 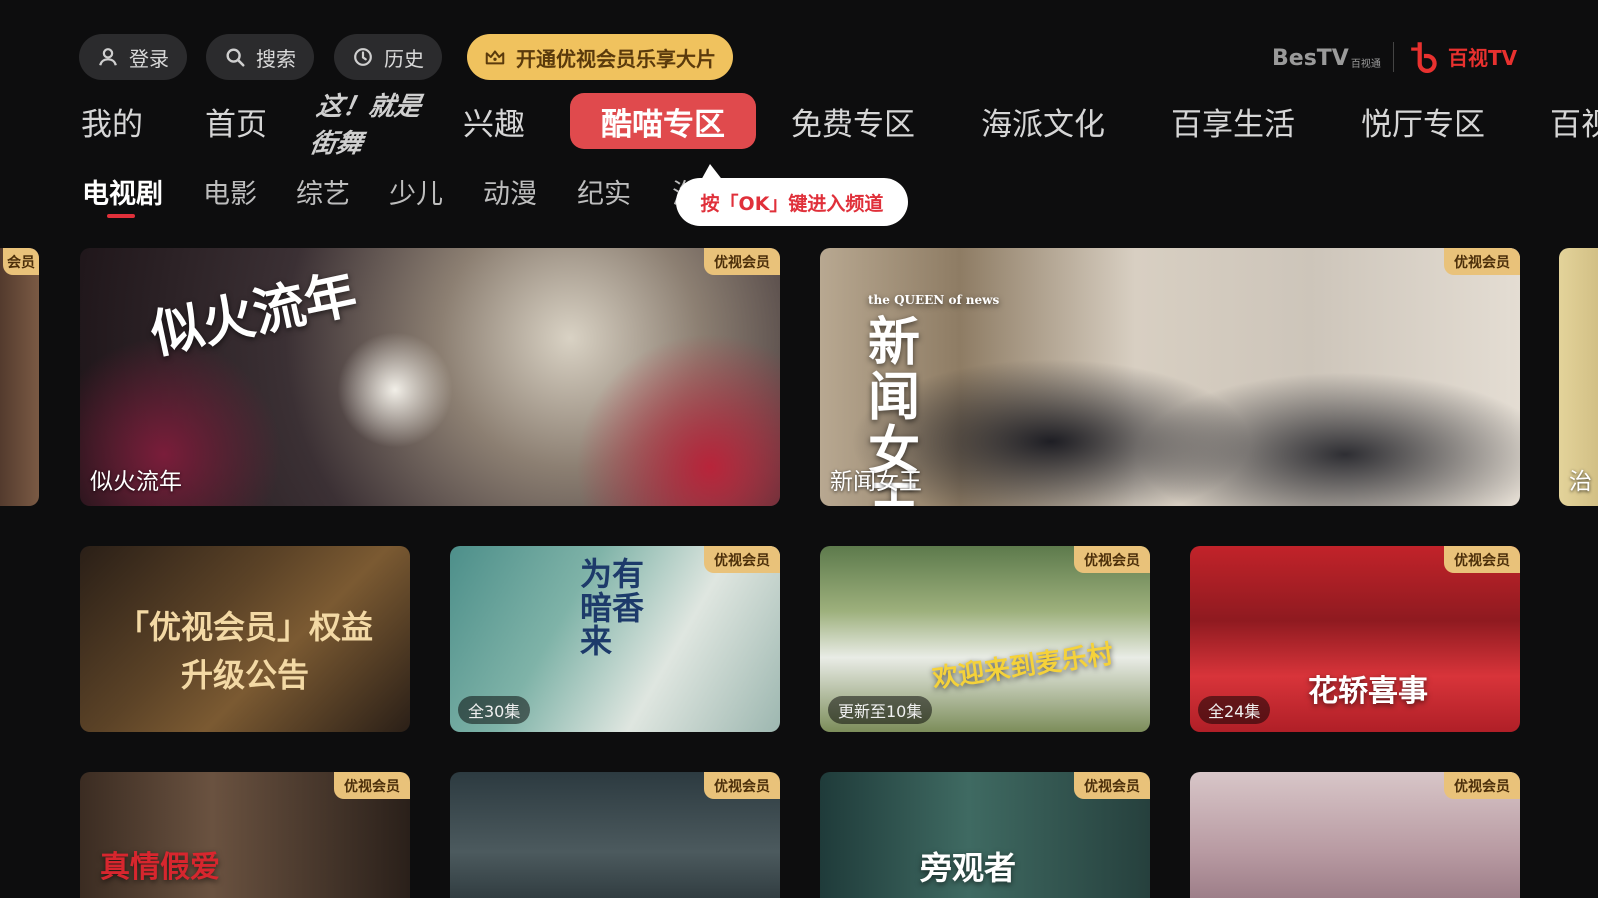 What do you see at coordinates (160, 867) in the screenshot?
I see `poster-title-art: 真情假爱` at bounding box center [160, 867].